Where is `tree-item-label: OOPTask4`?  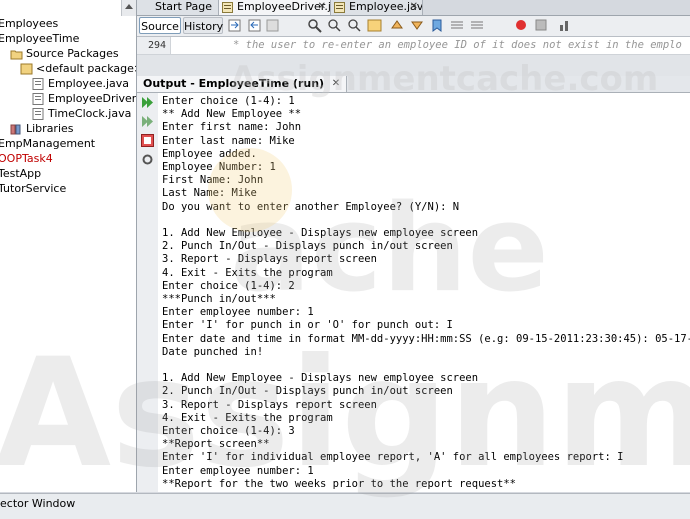
tree-item-label: OOPTask4 is located at coordinates (26, 158).